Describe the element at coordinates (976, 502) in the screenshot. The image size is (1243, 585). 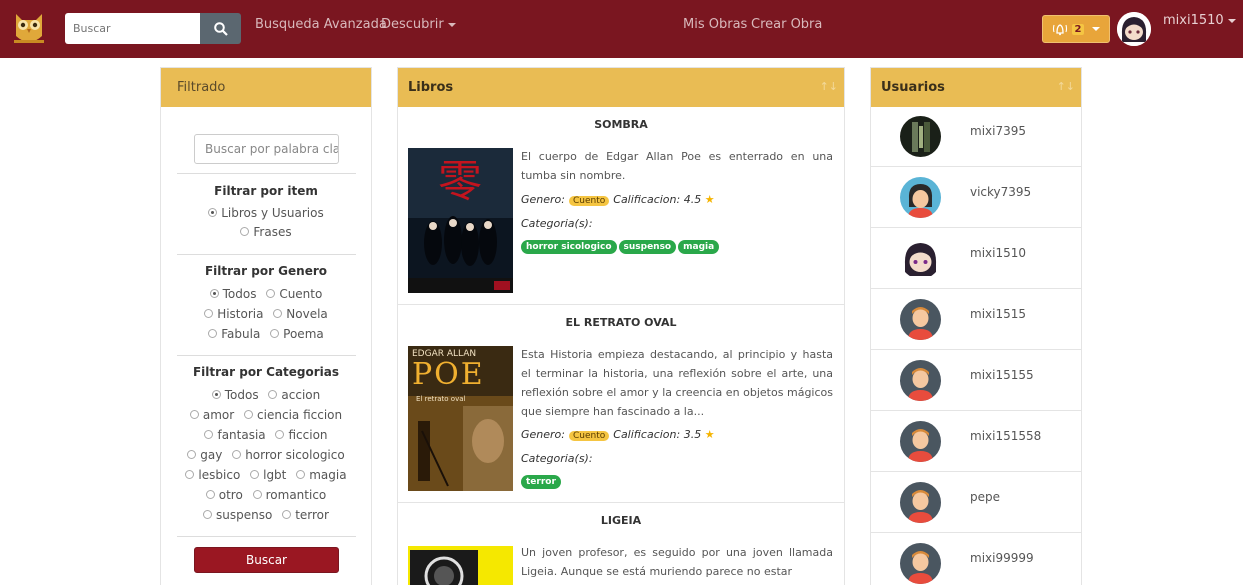
I see `user-list-item: pepe` at that location.